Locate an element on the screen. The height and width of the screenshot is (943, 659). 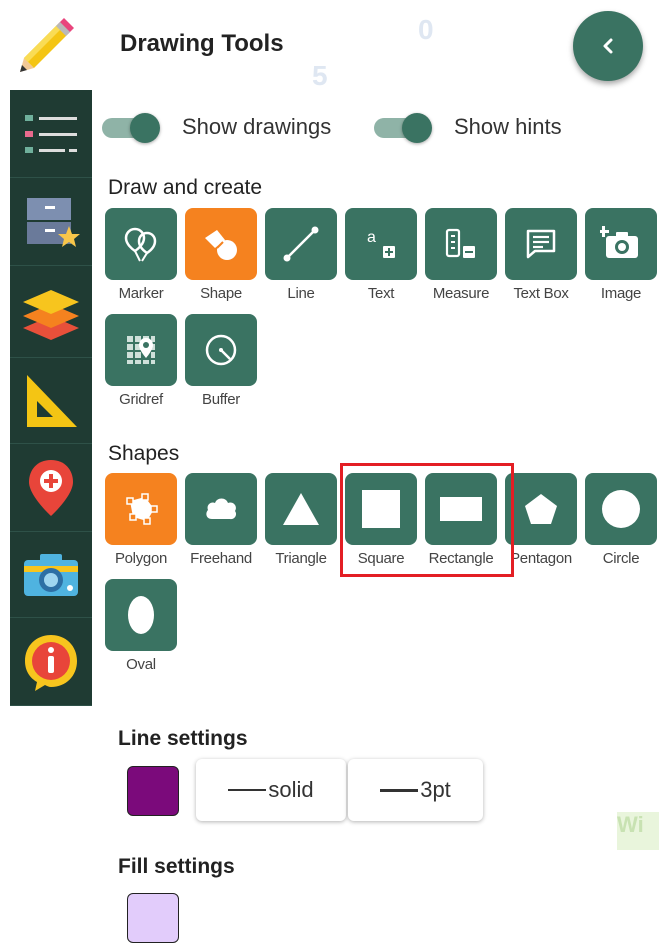
show-hints-row: Show hints is located at coordinates (467, 127).